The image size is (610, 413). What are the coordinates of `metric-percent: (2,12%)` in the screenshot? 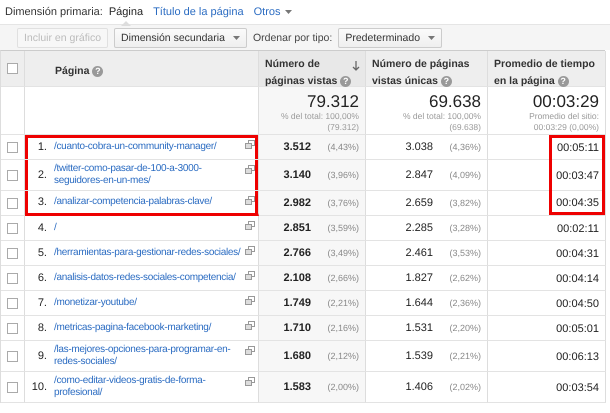 It's located at (342, 356).